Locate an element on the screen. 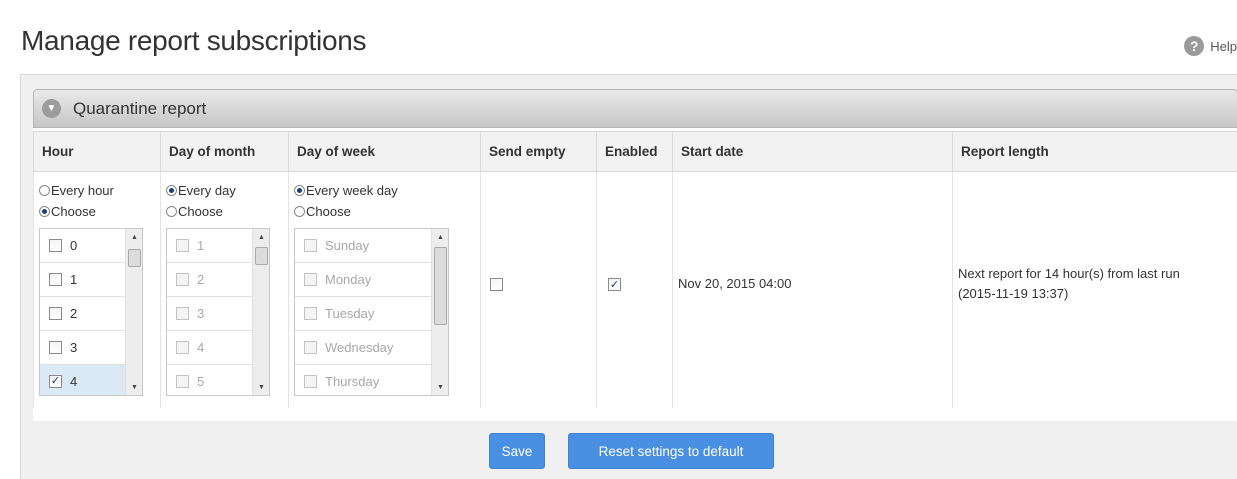  section-header-quarantine-report: ▼ Quarantine report is located at coordinates (635, 108).